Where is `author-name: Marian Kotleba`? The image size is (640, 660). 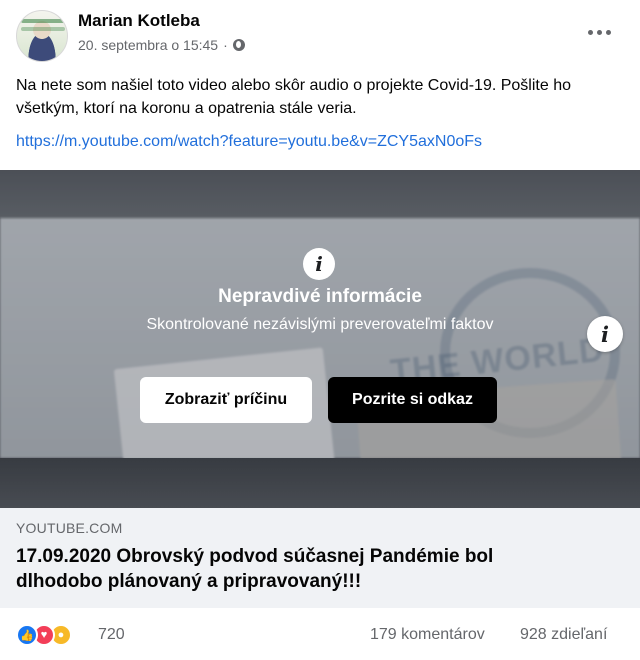 author-name: Marian Kotleba is located at coordinates (139, 21).